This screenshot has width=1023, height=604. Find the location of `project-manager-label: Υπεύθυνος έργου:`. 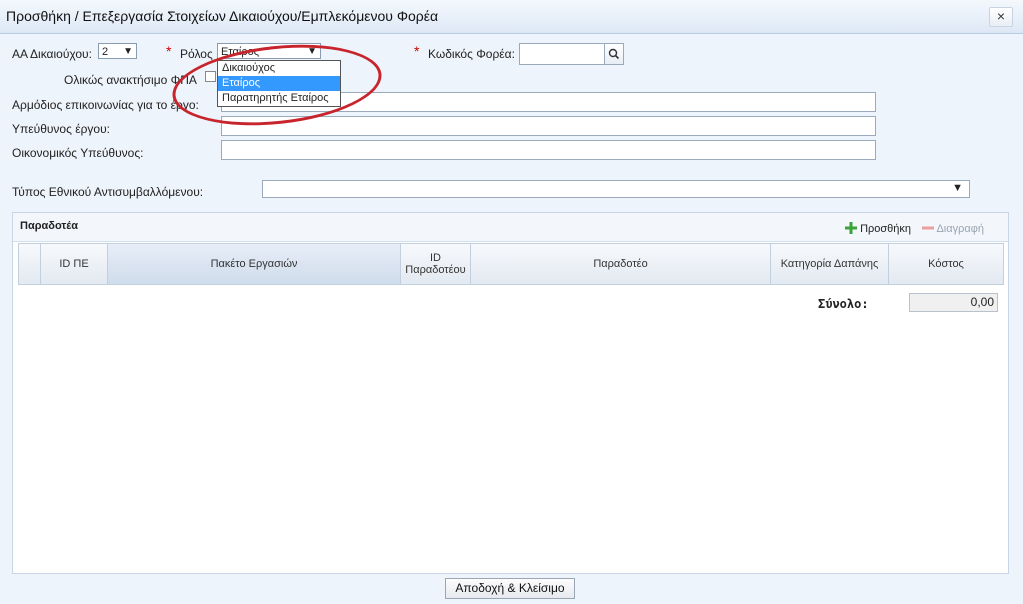

project-manager-label: Υπεύθυνος έργου: is located at coordinates (61, 129).